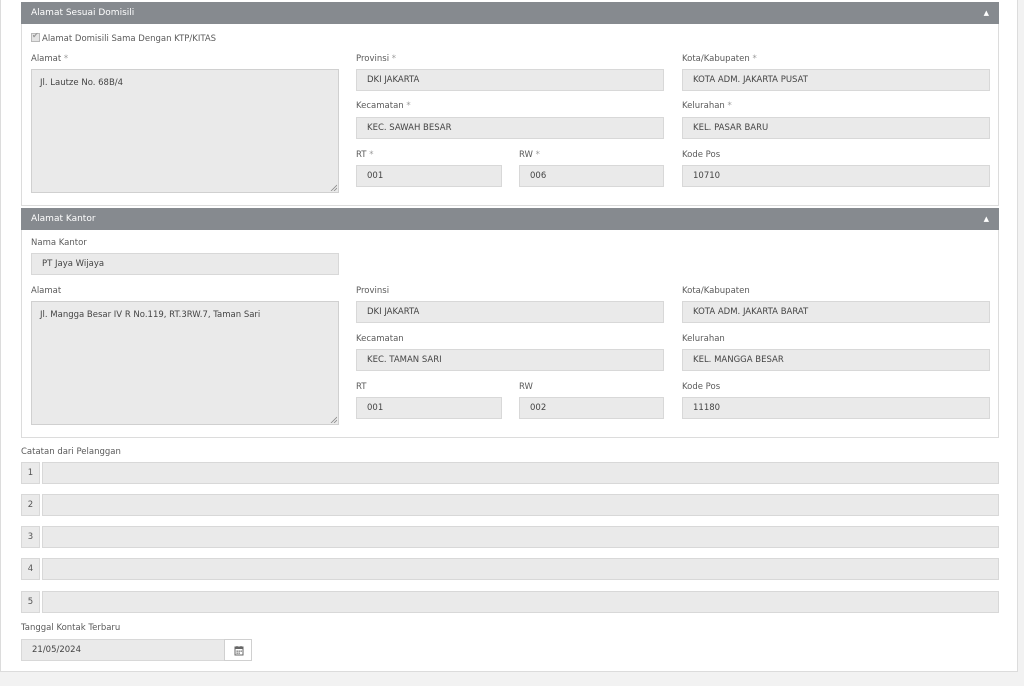  Describe the element at coordinates (510, 13) in the screenshot. I see `domisili-panel-header: Alamat Sesuai Domisili ▲` at that location.